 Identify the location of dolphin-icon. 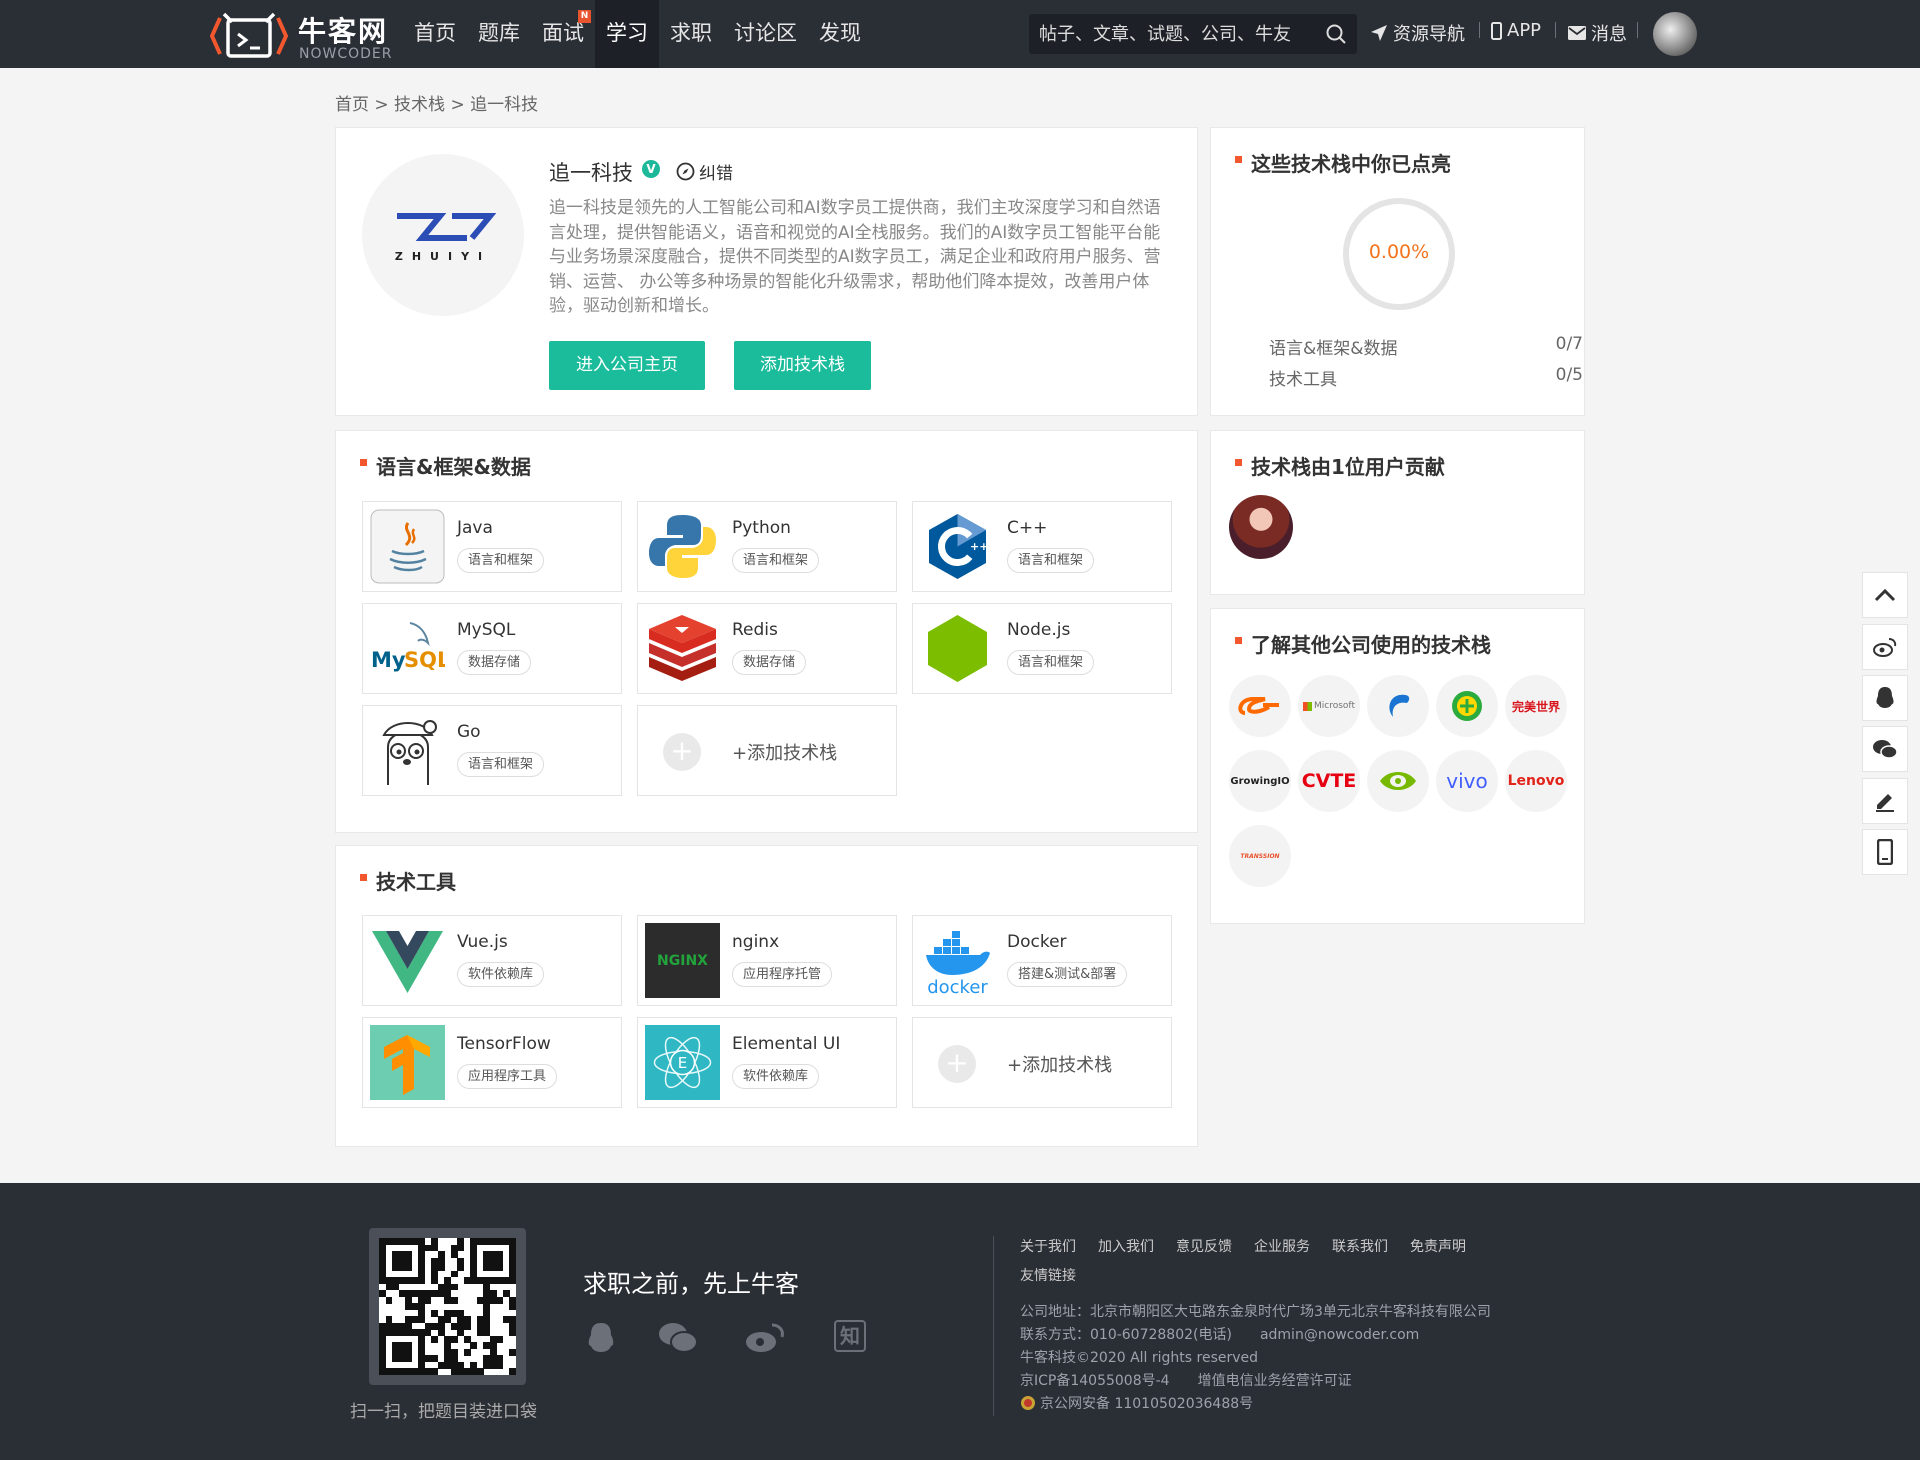
(1399, 705).